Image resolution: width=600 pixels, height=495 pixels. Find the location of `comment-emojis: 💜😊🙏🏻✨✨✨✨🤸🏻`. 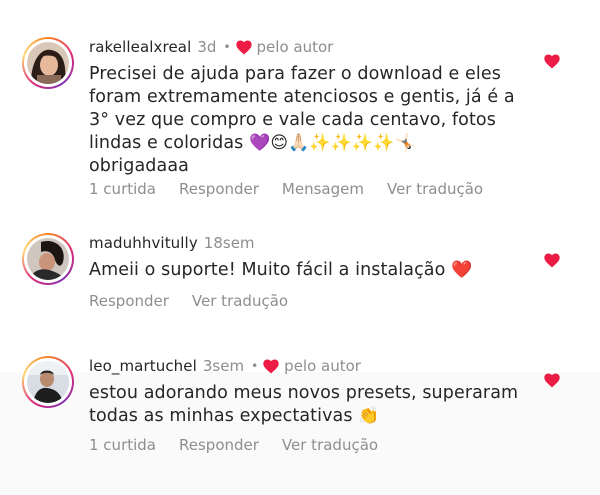

comment-emojis: 💜😊🙏🏻✨✨✨✨🤸🏻 is located at coordinates (332, 143).